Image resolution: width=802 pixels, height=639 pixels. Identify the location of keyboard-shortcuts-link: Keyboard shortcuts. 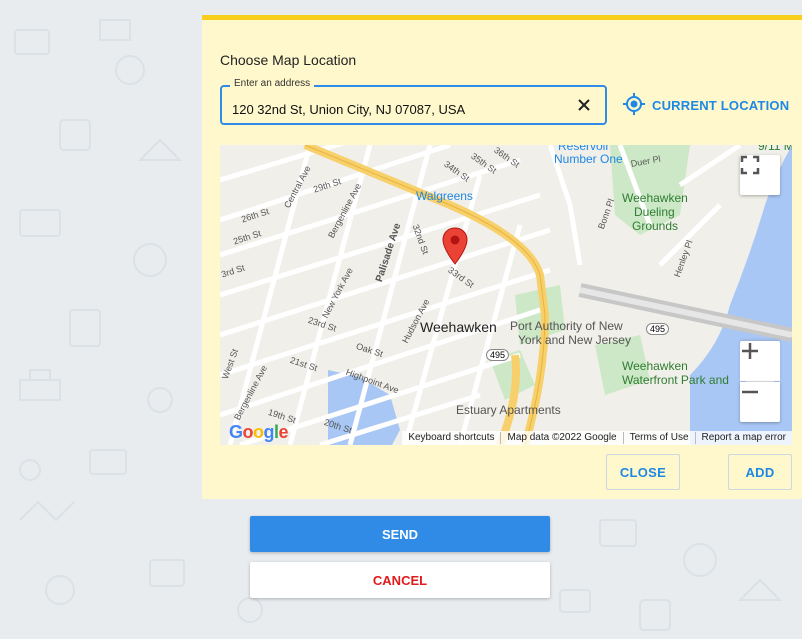
(451, 438).